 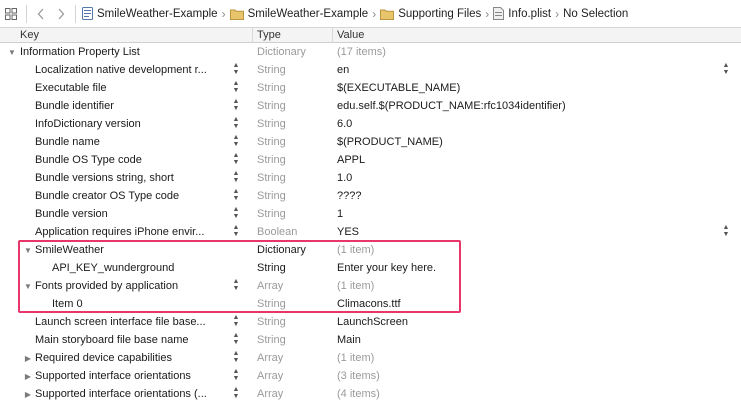 I want to click on row-value: 6.0, so click(x=344, y=124).